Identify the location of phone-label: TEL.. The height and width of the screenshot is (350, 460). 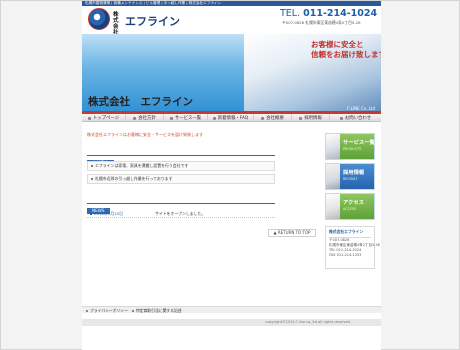
(290, 13).